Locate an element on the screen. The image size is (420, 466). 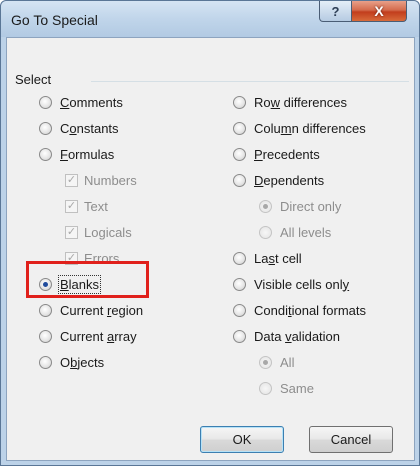
label-part: rect only is located at coordinates (317, 206).